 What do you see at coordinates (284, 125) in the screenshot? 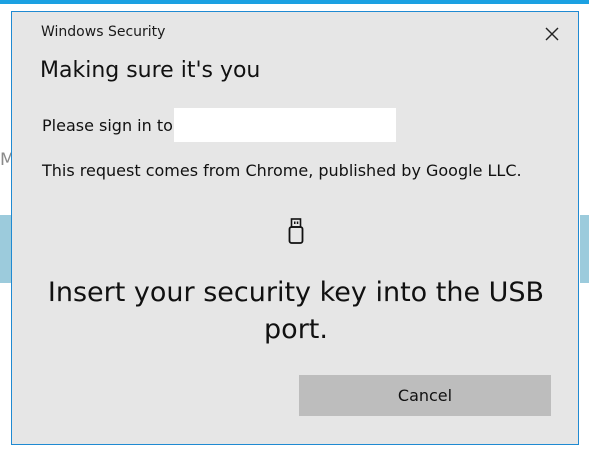
I see `redacted-site-box` at bounding box center [284, 125].